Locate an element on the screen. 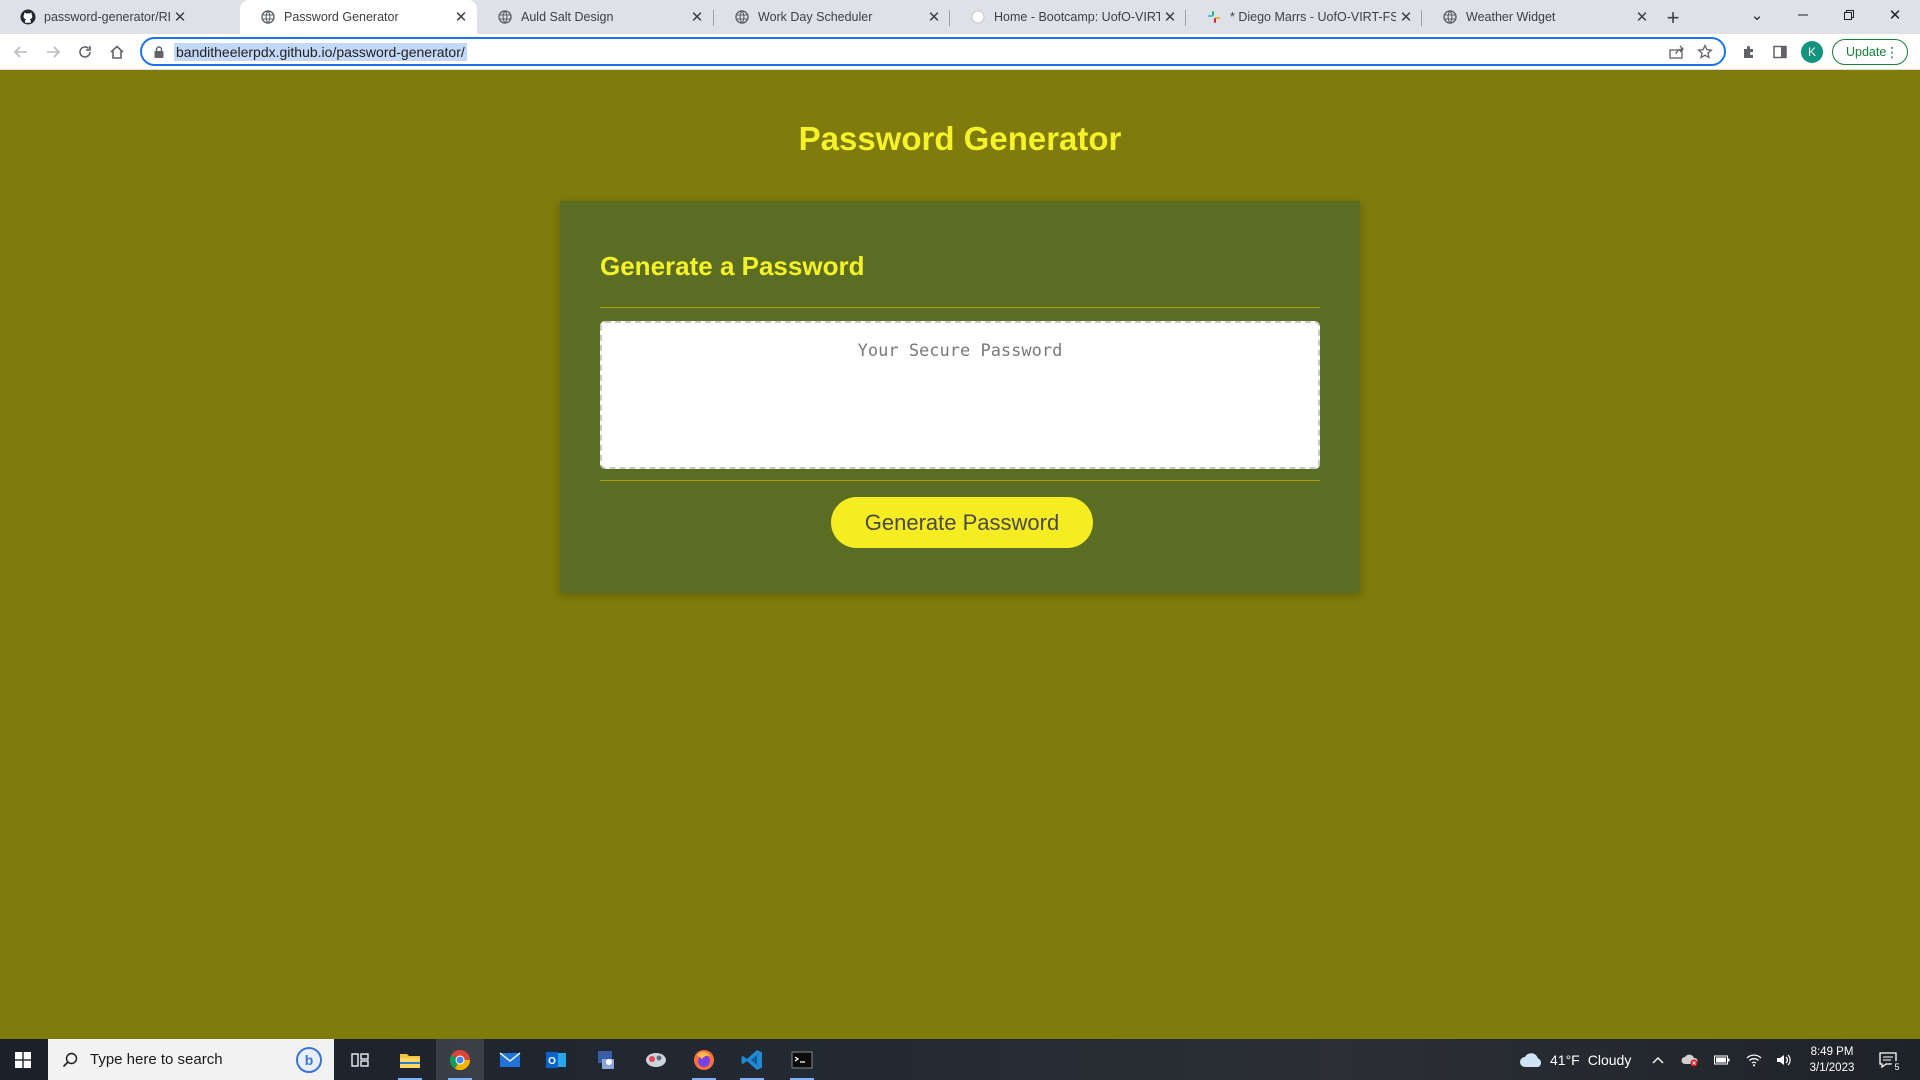 The image size is (1920, 1080). vscode-icon is located at coordinates (752, 1059).